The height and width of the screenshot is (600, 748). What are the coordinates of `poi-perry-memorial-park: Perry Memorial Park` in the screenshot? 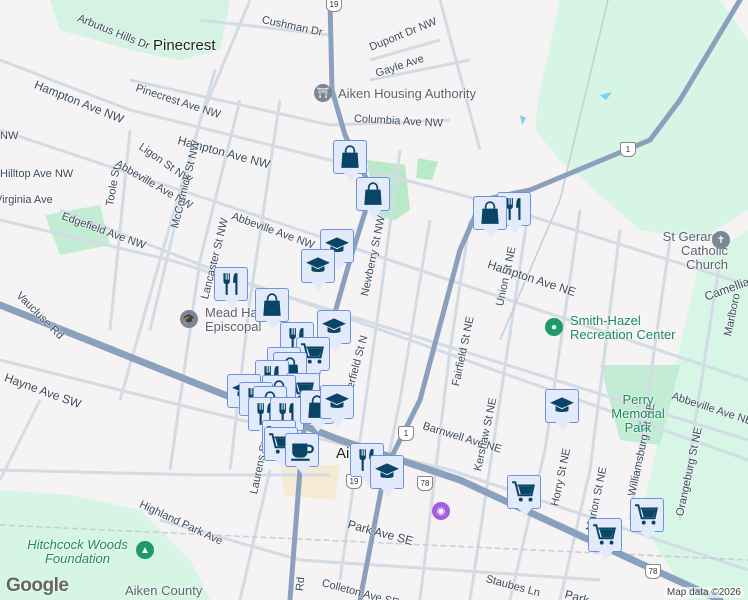 It's located at (638, 414).